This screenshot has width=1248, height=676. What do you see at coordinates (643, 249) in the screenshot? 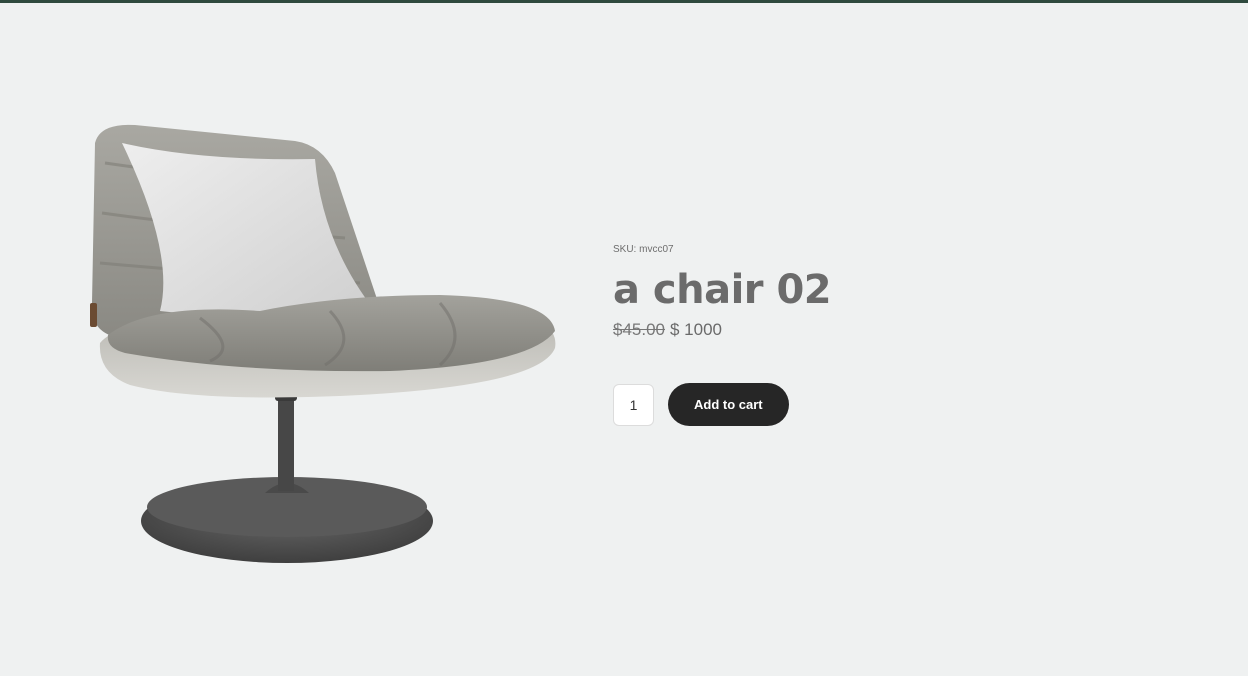
I see `sku-label: SKU: mvcc07` at bounding box center [643, 249].